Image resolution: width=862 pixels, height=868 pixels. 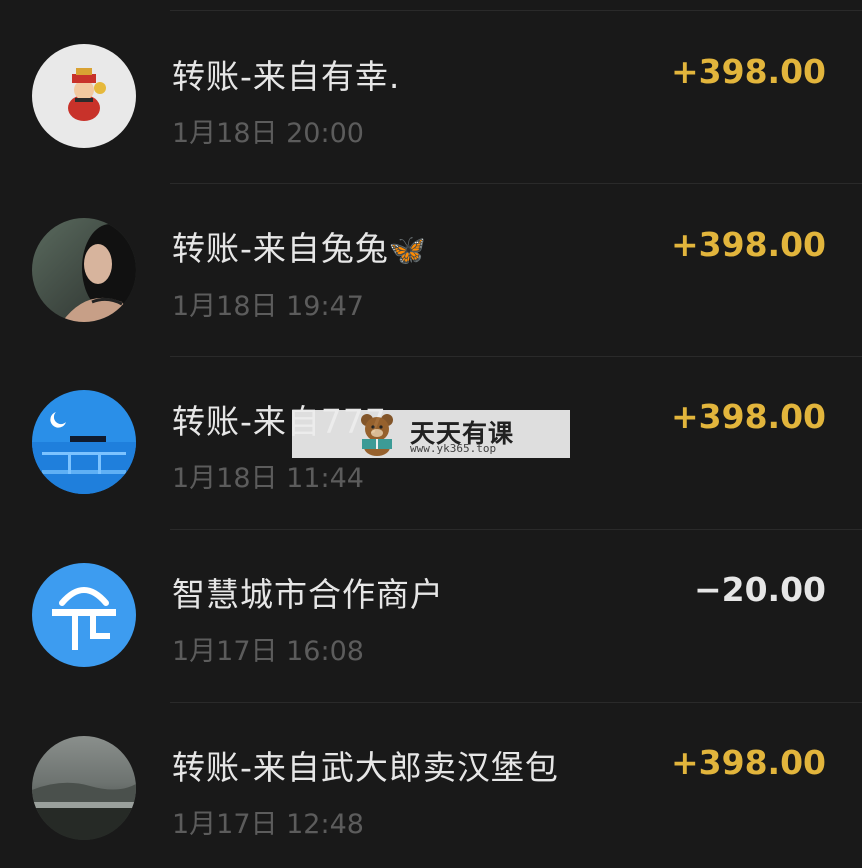 What do you see at coordinates (84, 788) in the screenshot?
I see `landscape-avatar-icon` at bounding box center [84, 788].